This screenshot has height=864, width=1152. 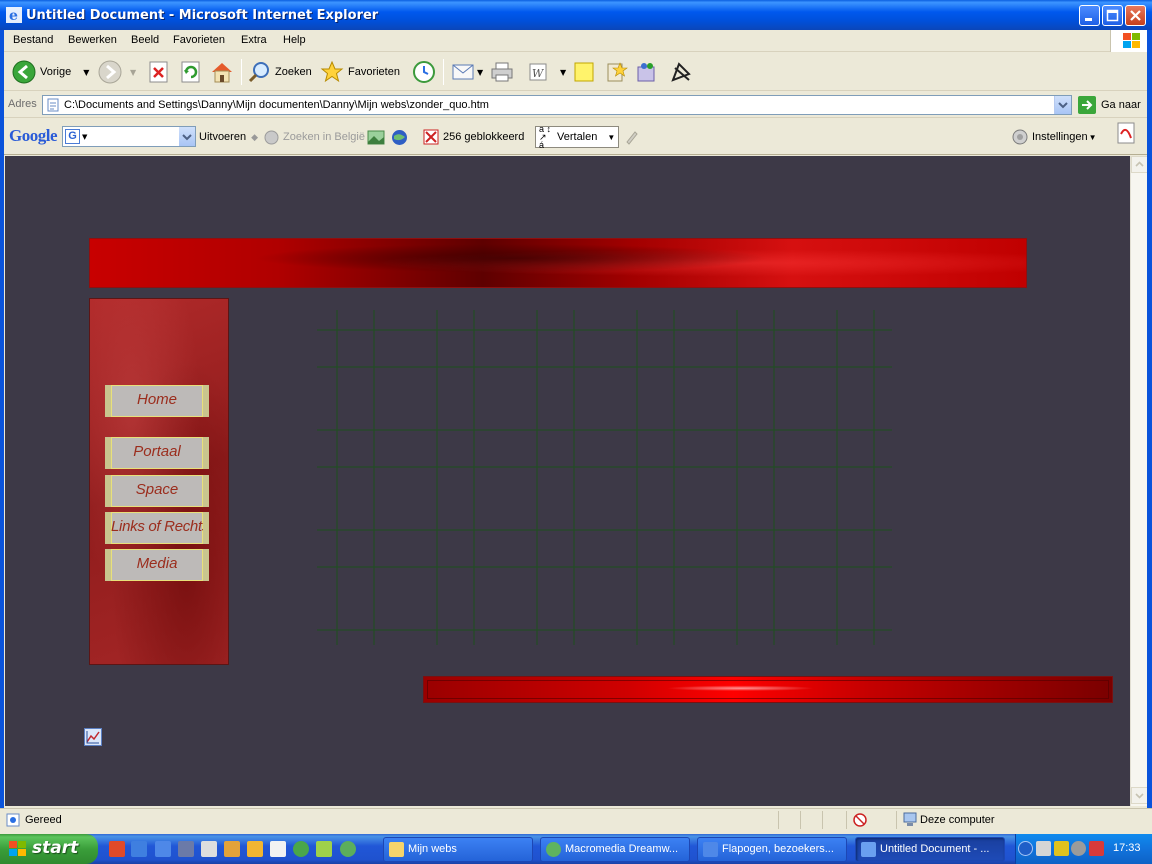 What do you see at coordinates (1060, 137) in the screenshot?
I see `settings-label: Instellingen` at bounding box center [1060, 137].